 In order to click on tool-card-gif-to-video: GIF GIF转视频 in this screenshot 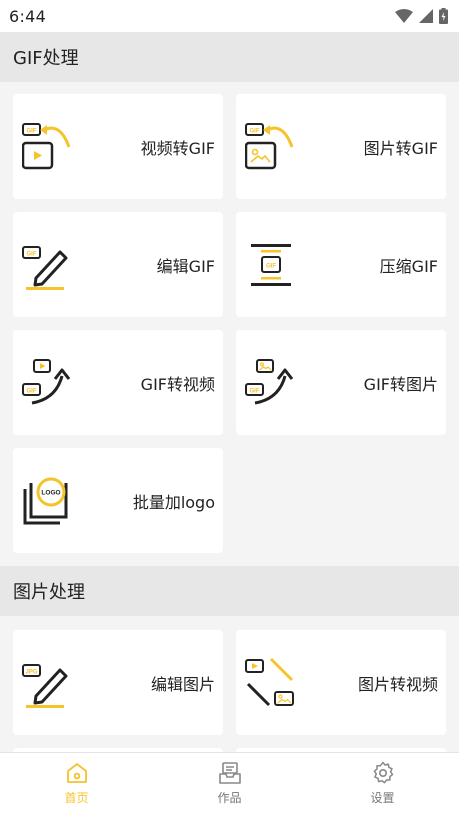, I will do `click(118, 382)`.